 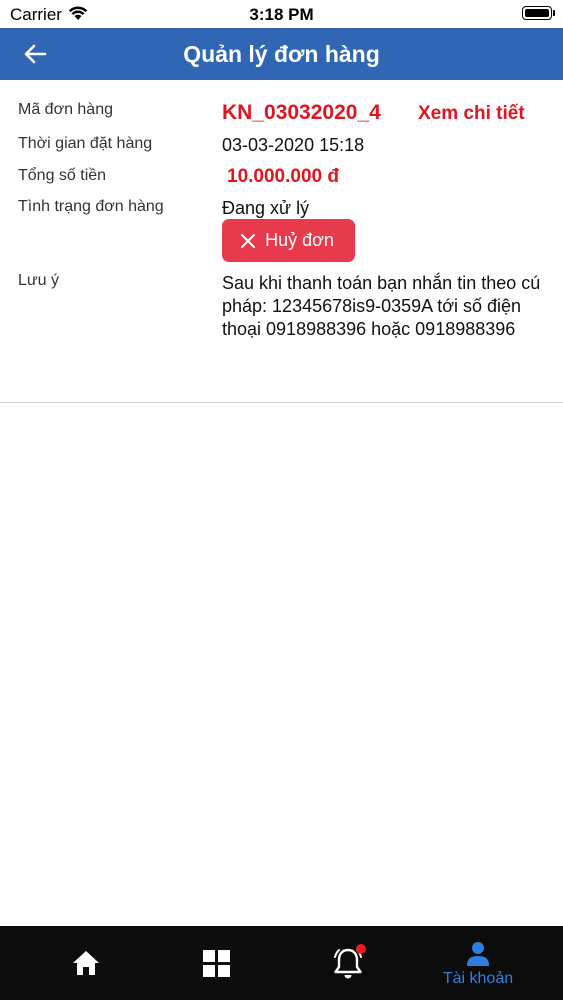 What do you see at coordinates (348, 963) in the screenshot?
I see `tab-notifications` at bounding box center [348, 963].